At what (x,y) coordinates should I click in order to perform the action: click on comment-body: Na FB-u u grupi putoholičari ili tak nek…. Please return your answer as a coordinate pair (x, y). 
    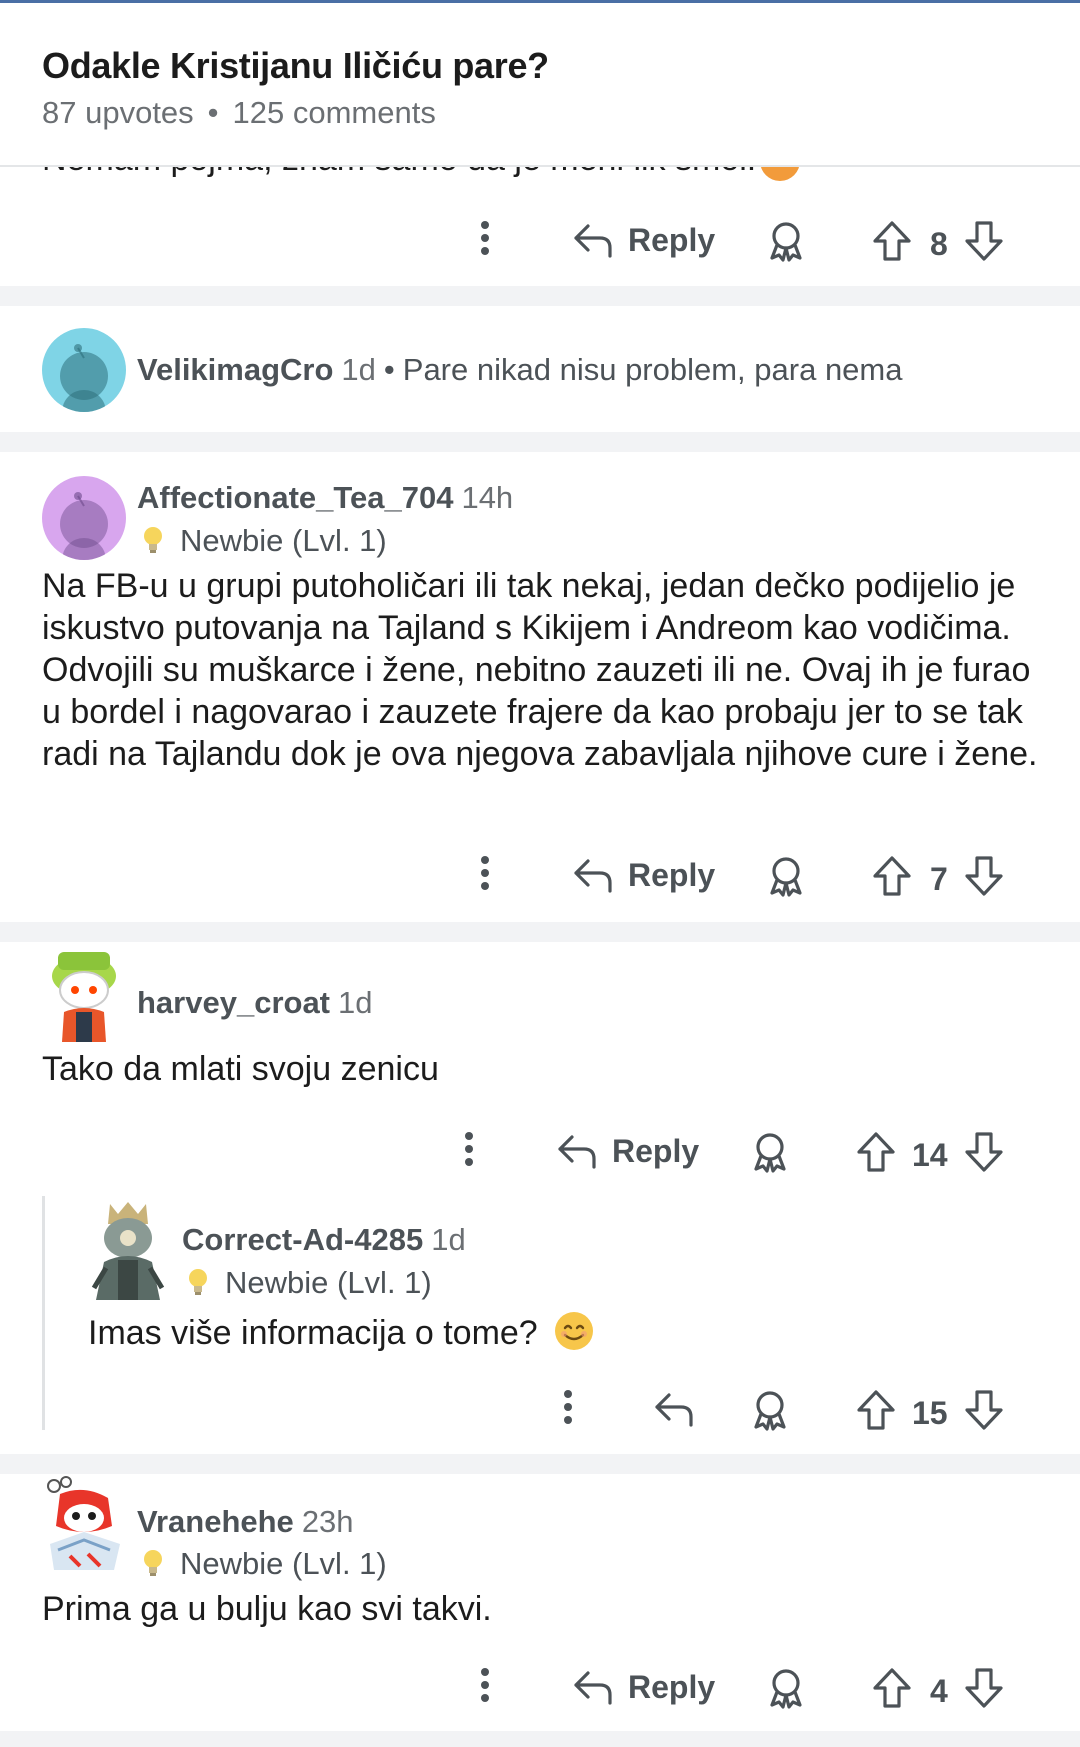
    Looking at the image, I should click on (540, 670).